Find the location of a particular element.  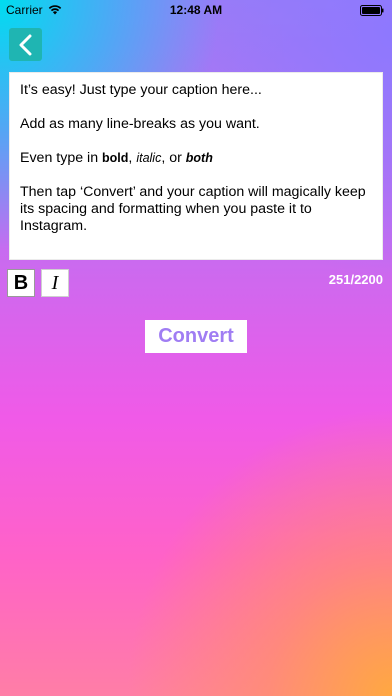

character-count: 251/2200 is located at coordinates (355, 279).